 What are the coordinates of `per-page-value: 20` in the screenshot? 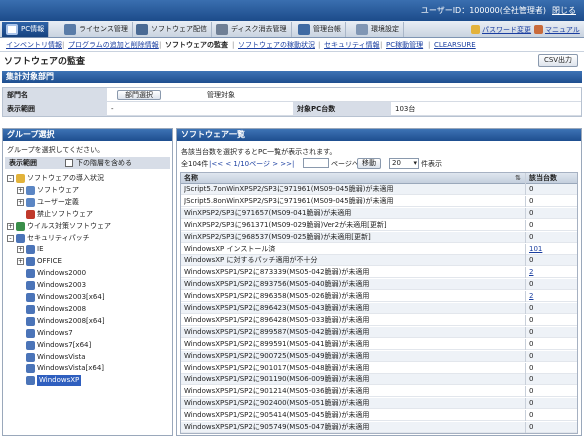 It's located at (396, 163).